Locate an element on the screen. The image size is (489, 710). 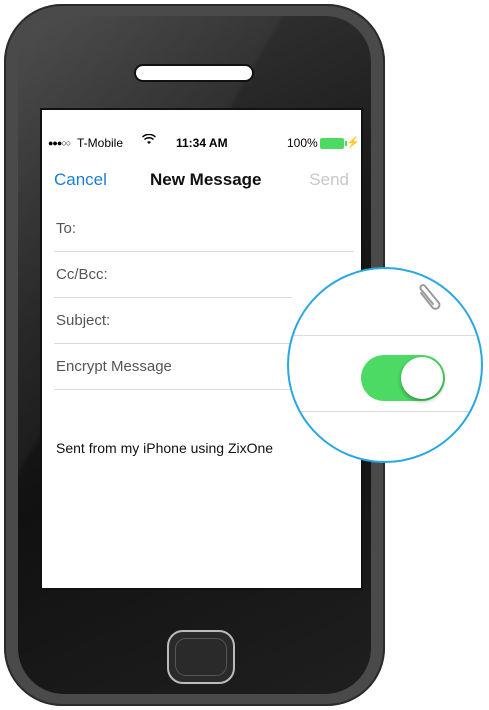
zoom-magnifier is located at coordinates (385, 365).